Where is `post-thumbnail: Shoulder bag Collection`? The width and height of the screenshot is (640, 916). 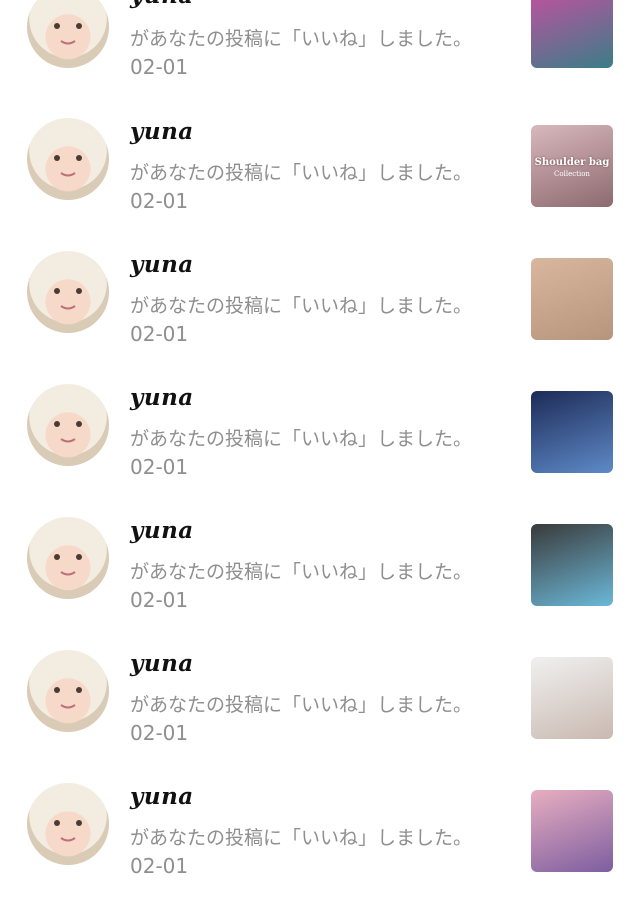 post-thumbnail: Shoulder bag Collection is located at coordinates (572, 166).